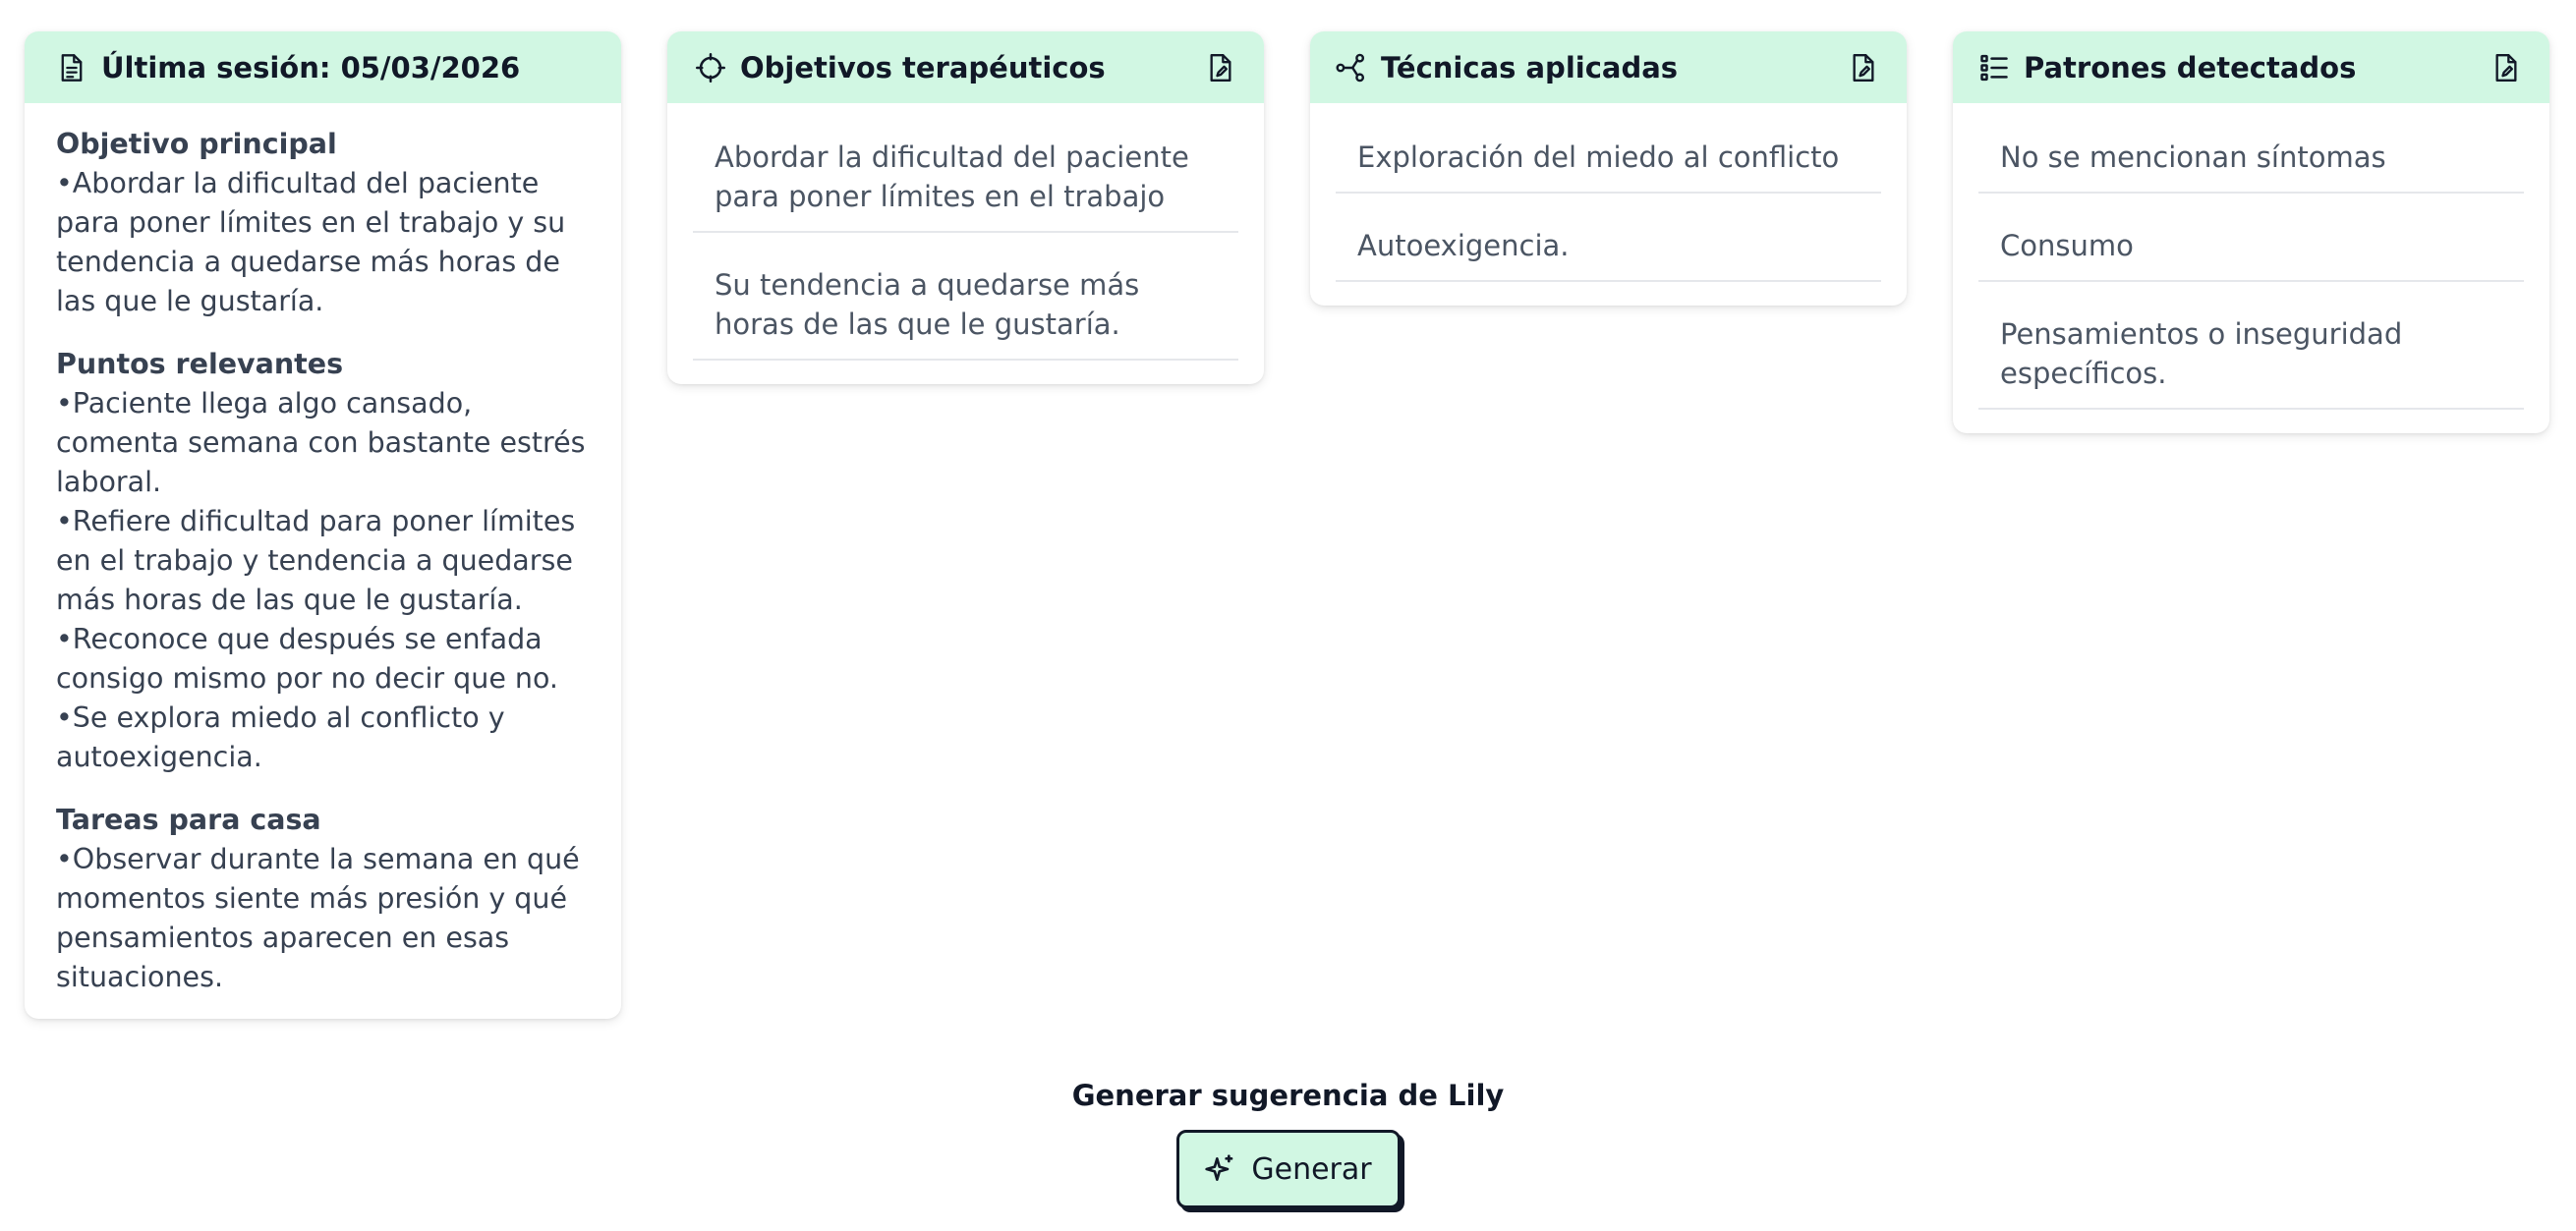 This screenshot has width=2576, height=1231. I want to click on list-check-icon, so click(1994, 68).